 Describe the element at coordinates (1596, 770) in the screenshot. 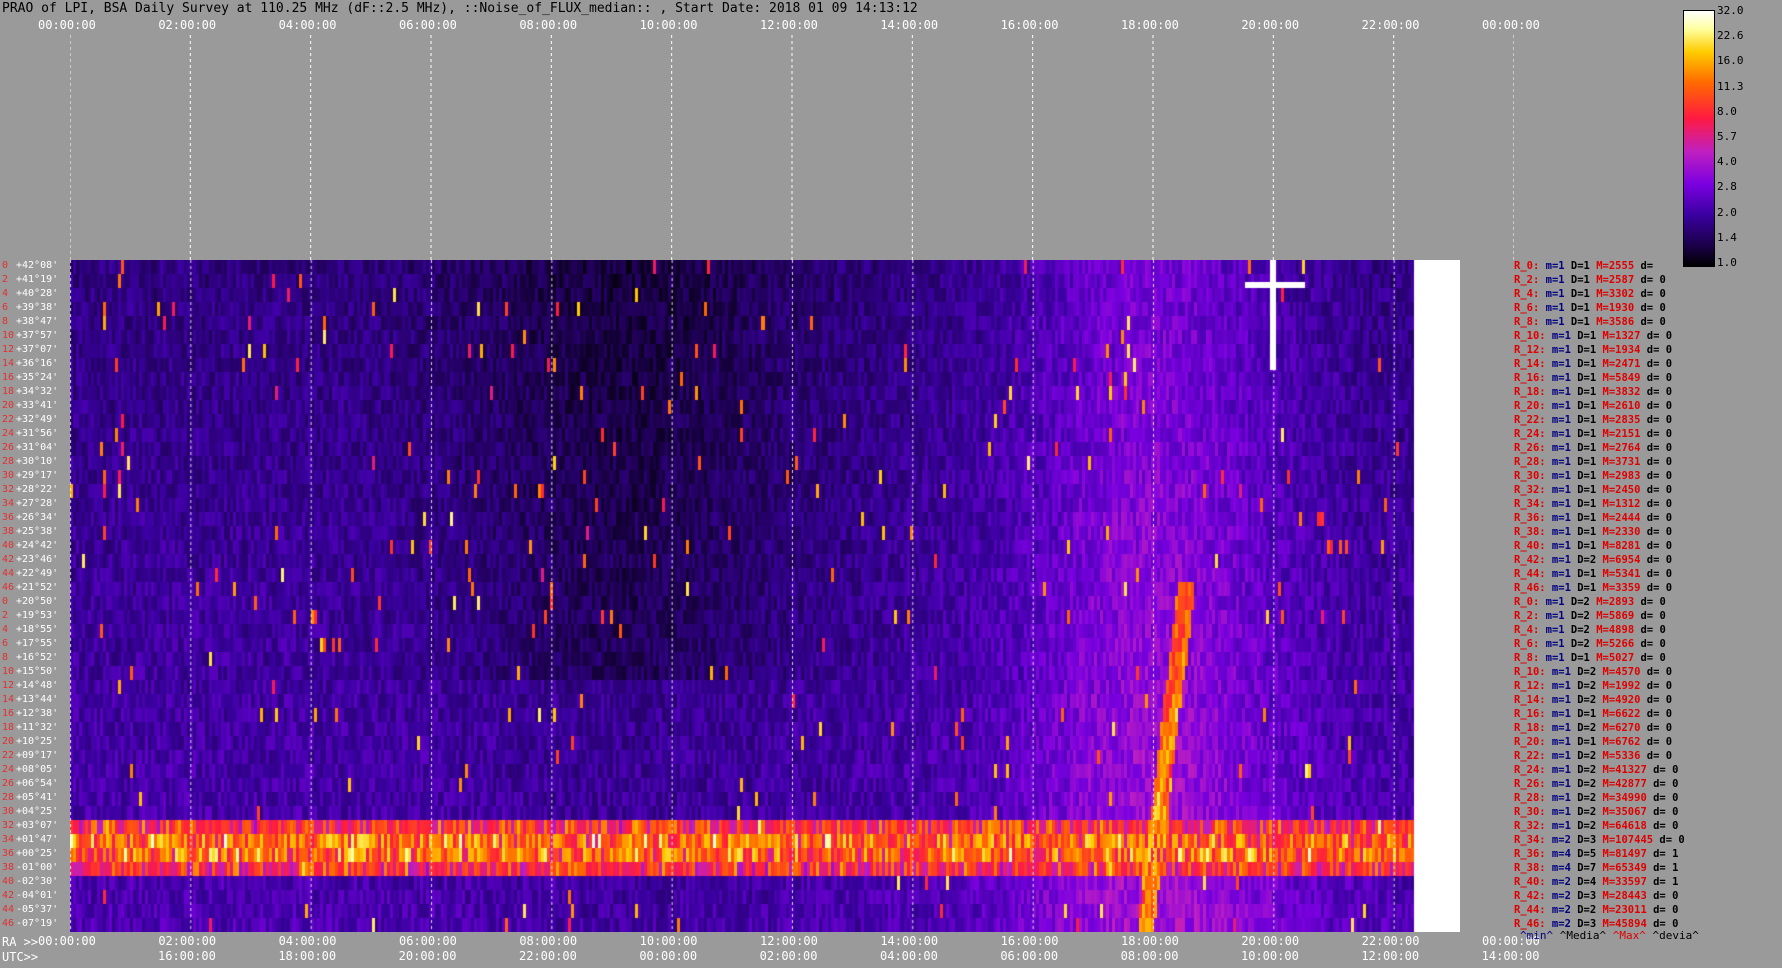

I see `beam-stat-row: R_24: m=1 D=2 M=41327 d= 0` at that location.